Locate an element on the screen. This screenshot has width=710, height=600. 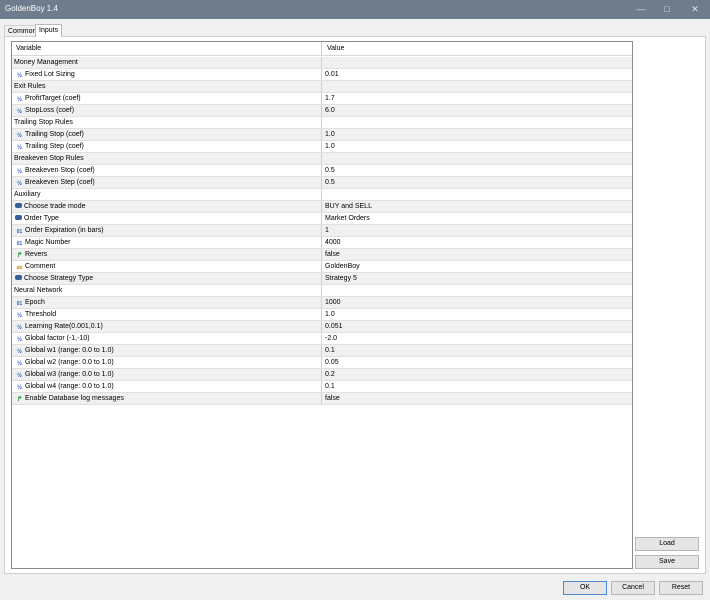
param-row: ½ Threshold 1.0 is located at coordinates (322, 315).